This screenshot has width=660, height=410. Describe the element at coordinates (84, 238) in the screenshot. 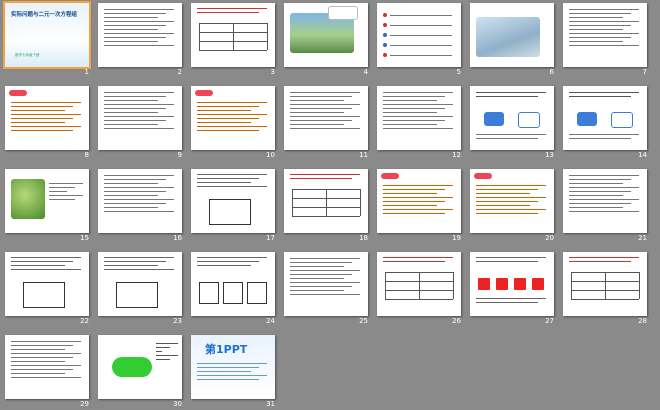

I see `slide-number: 15` at that location.